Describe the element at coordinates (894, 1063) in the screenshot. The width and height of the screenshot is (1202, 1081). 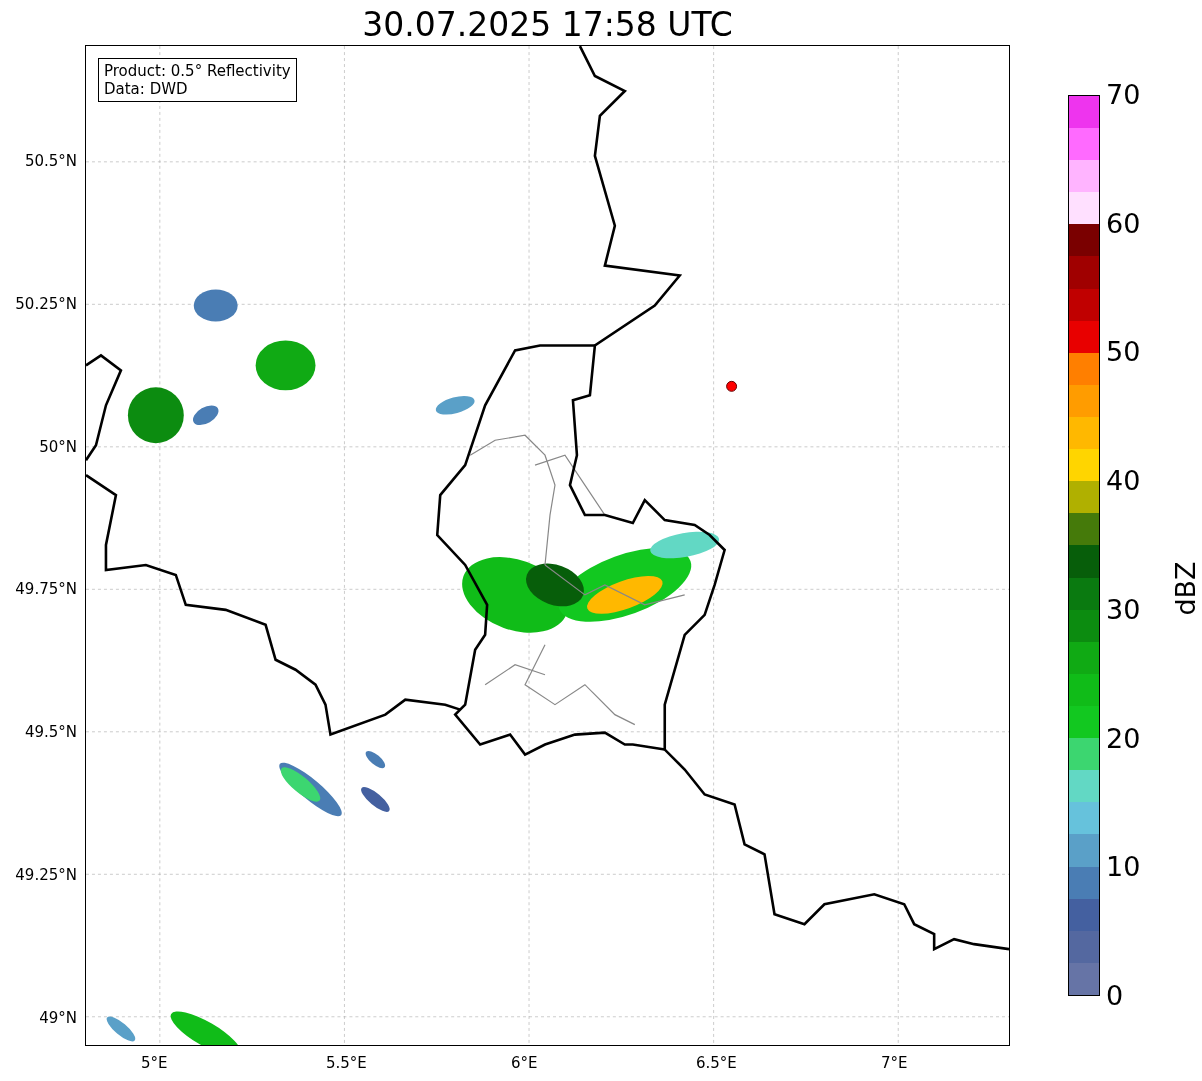
I see `longitude-label: 7°E` at that location.